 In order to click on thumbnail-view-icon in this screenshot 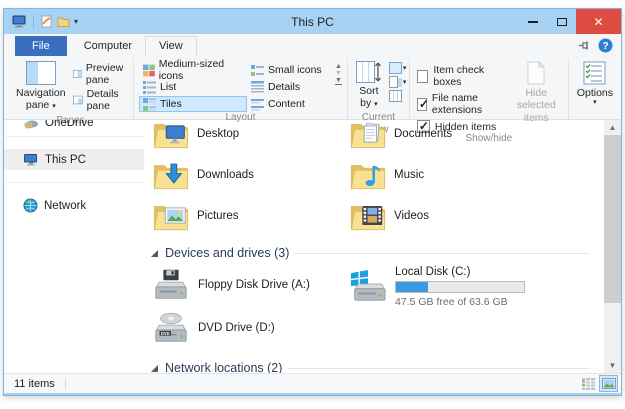, I will do `click(608, 383)`.